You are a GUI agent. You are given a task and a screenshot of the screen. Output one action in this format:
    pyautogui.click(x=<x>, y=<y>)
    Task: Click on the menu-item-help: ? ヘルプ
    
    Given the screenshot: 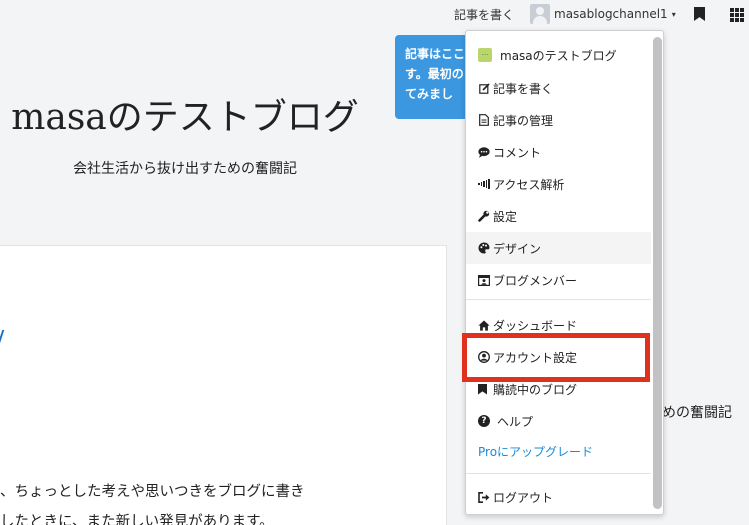 What is the action you would take?
    pyautogui.click(x=558, y=421)
    